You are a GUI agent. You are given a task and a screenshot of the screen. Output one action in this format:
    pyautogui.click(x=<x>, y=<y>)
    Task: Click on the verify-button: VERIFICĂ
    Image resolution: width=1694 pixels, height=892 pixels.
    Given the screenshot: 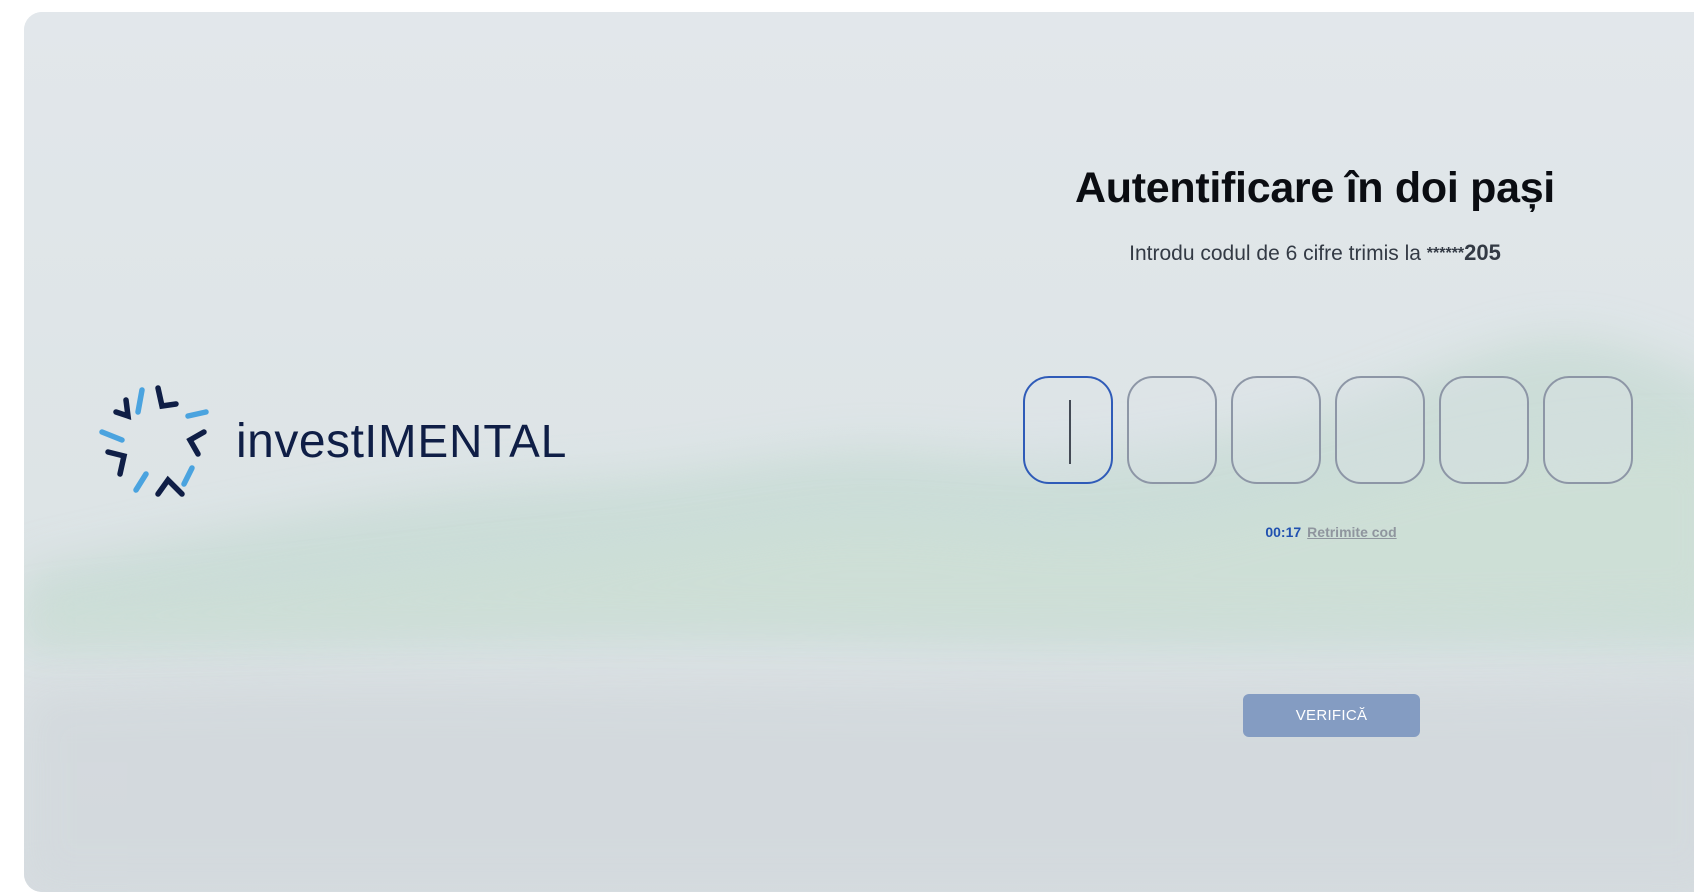 What is the action you would take?
    pyautogui.click(x=1331, y=715)
    